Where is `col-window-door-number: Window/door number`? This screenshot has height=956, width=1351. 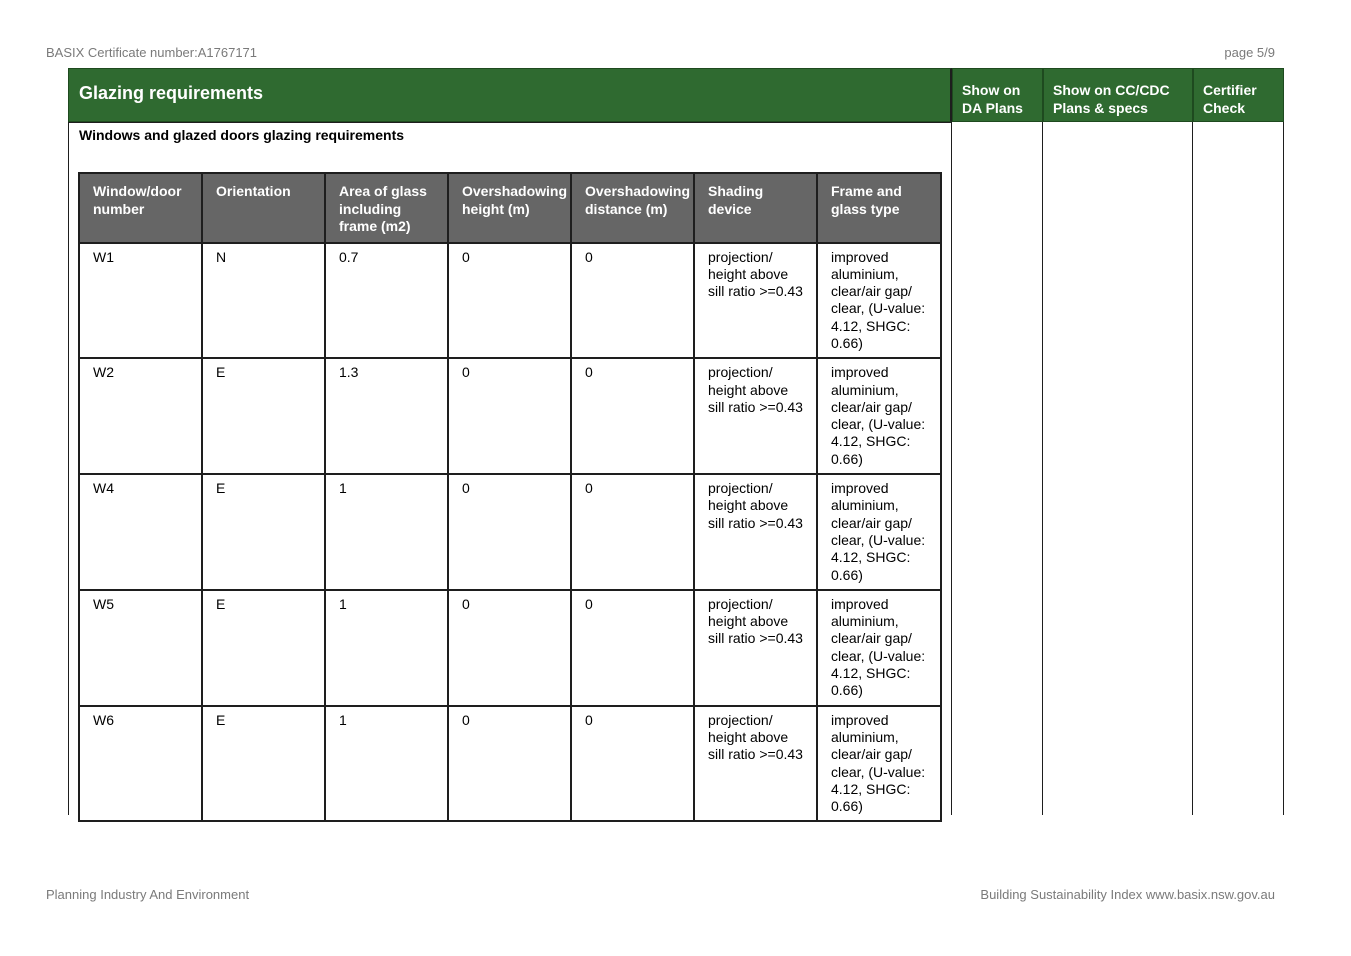
col-window-door-number: Window/door number is located at coordinates (140, 208).